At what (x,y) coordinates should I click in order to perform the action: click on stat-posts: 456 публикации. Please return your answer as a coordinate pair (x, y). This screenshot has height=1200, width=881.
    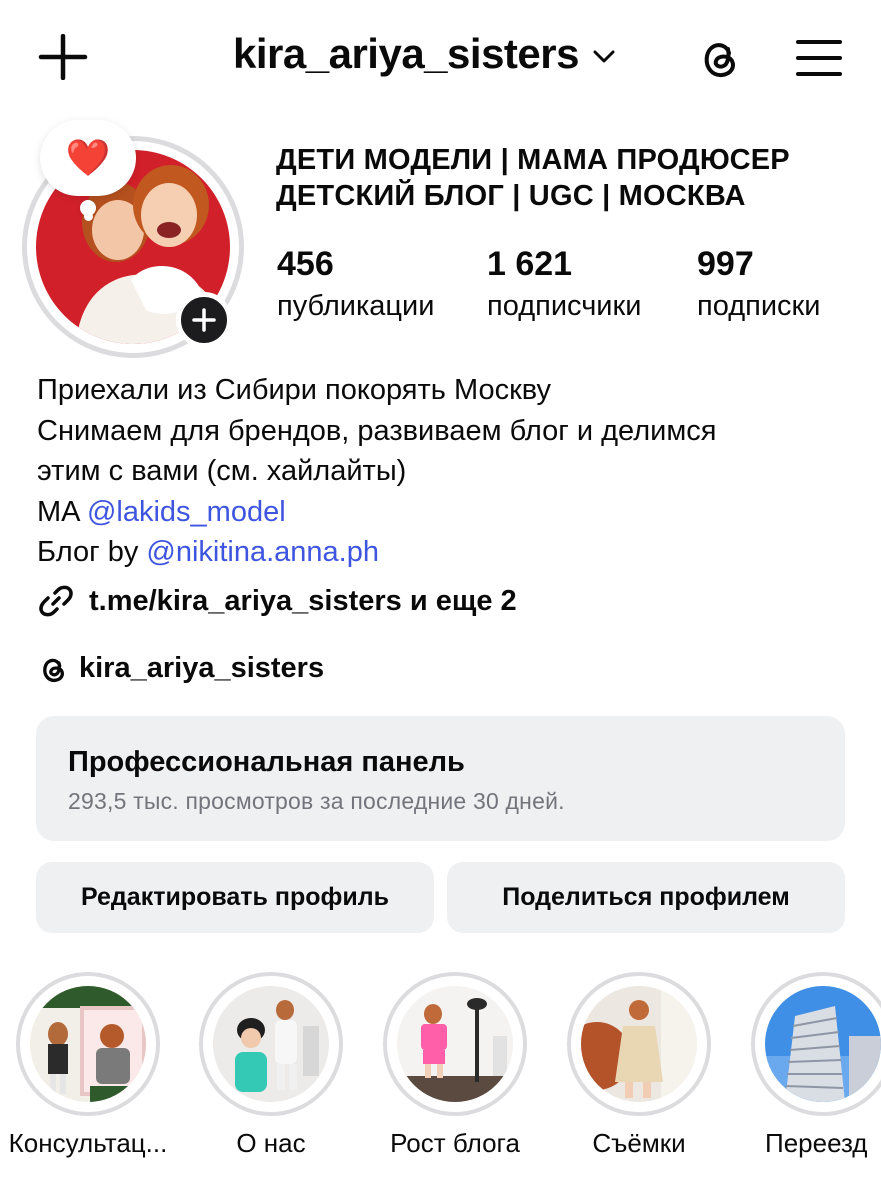
    Looking at the image, I should click on (355, 284).